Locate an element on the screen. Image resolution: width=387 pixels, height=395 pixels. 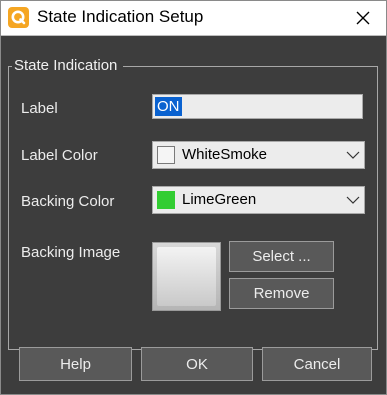
label-color-swatch is located at coordinates (166, 155).